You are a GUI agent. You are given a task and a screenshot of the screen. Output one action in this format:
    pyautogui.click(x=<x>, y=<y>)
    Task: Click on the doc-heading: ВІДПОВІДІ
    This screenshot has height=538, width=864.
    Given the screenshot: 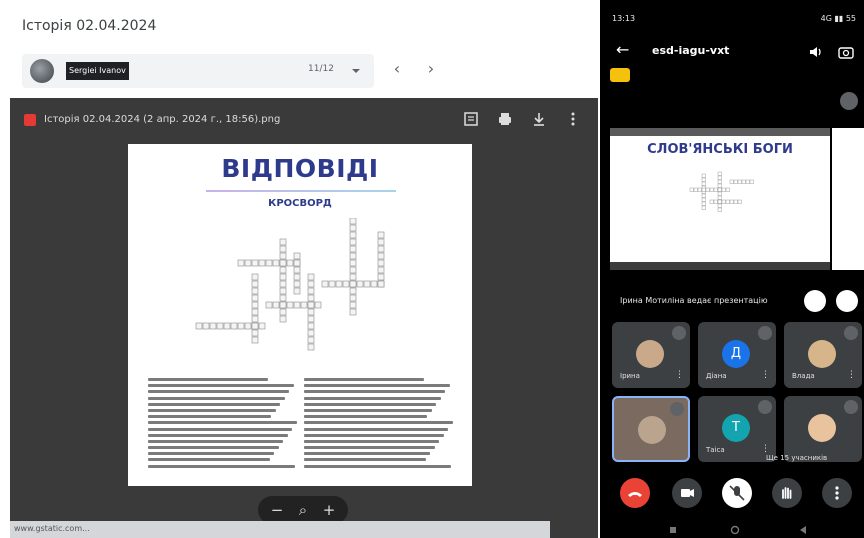 What is the action you would take?
    pyautogui.click(x=300, y=168)
    